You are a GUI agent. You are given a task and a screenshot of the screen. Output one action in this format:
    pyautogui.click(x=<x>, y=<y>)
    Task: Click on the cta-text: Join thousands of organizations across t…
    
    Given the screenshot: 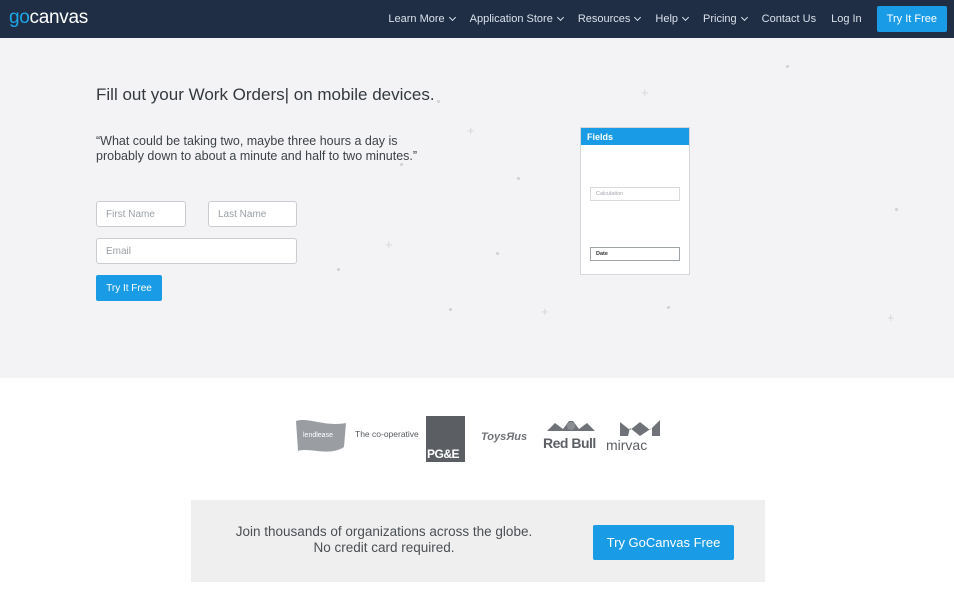 What is the action you would take?
    pyautogui.click(x=384, y=540)
    